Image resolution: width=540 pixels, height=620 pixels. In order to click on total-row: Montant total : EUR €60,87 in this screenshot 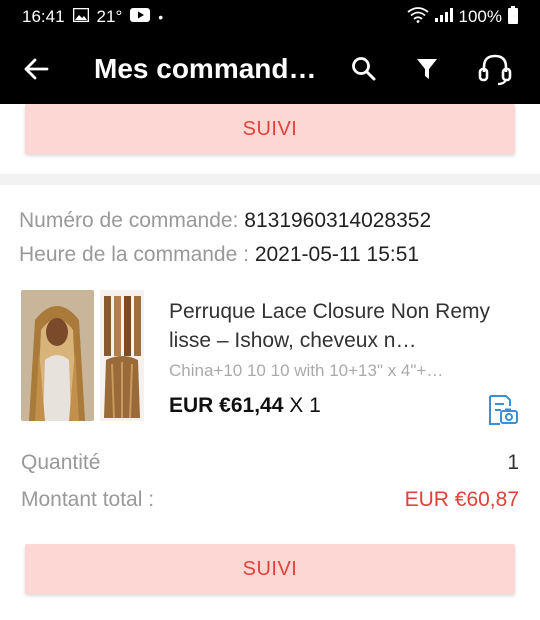, I will do `click(270, 500)`.